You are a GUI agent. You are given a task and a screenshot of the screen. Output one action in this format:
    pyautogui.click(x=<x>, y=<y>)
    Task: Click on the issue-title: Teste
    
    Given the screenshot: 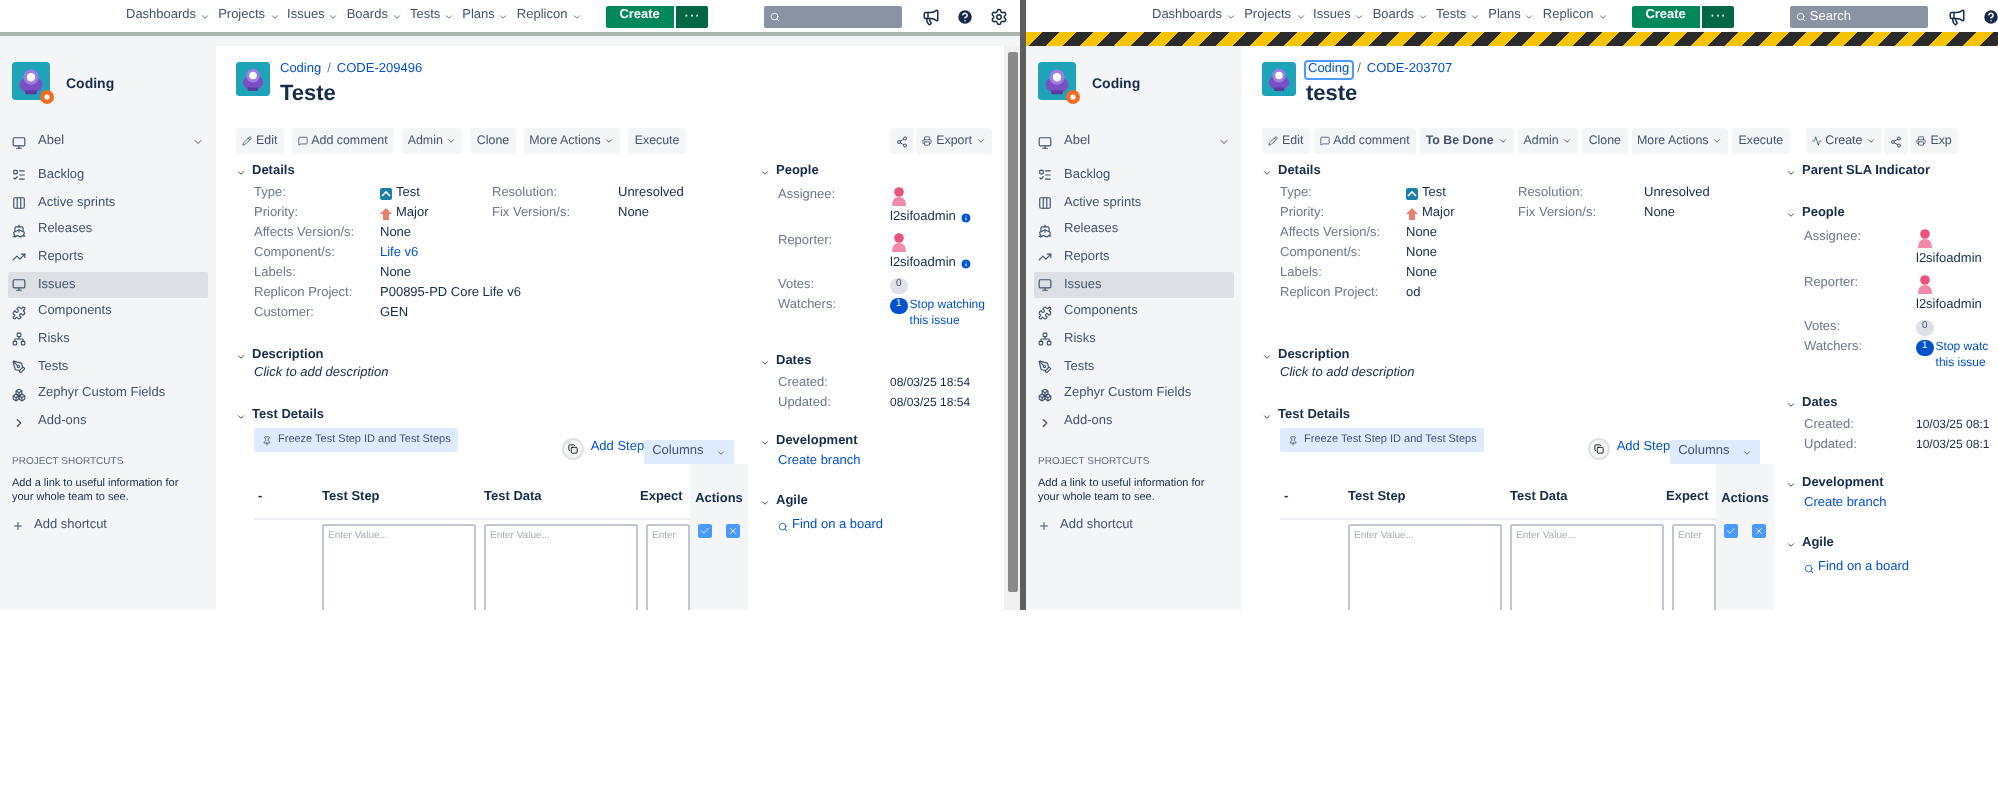 What is the action you would take?
    pyautogui.click(x=309, y=94)
    